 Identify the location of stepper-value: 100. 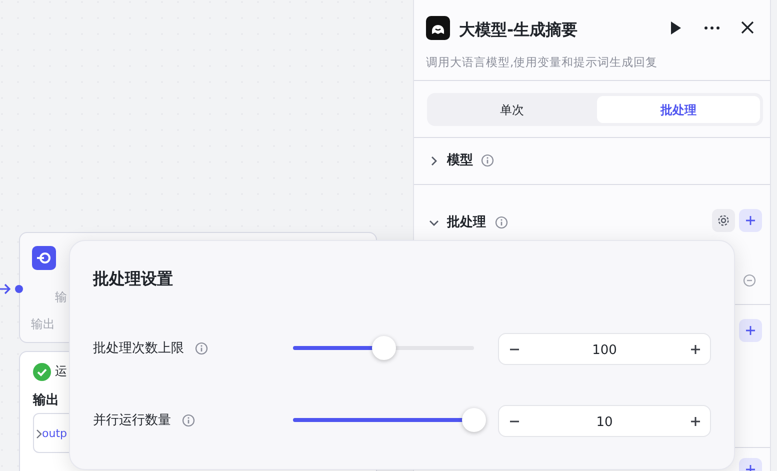
(604, 351).